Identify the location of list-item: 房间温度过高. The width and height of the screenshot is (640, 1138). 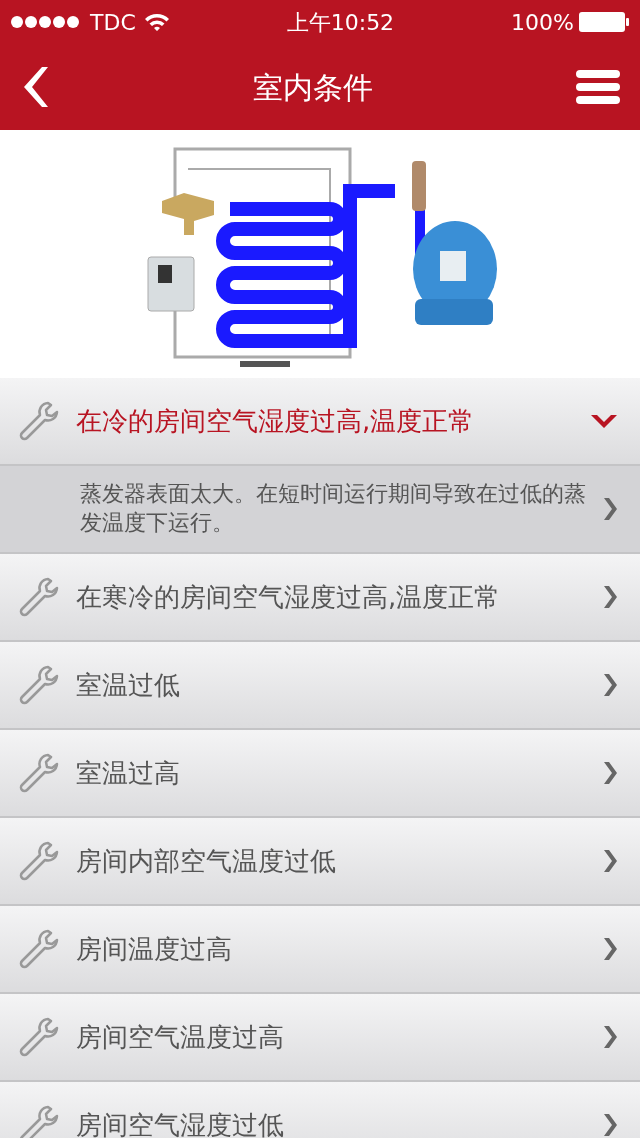
(320, 950).